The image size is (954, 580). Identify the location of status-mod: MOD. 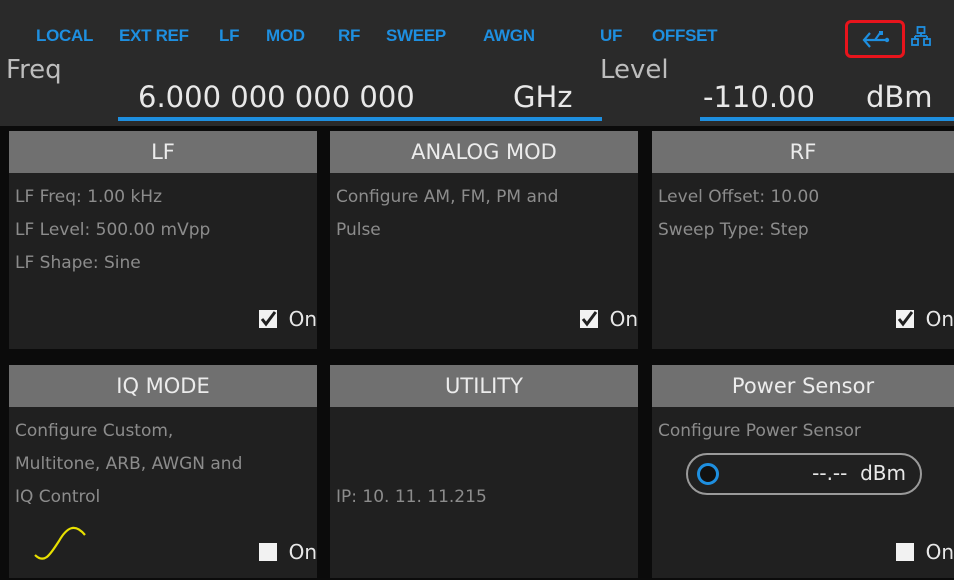
(285, 35).